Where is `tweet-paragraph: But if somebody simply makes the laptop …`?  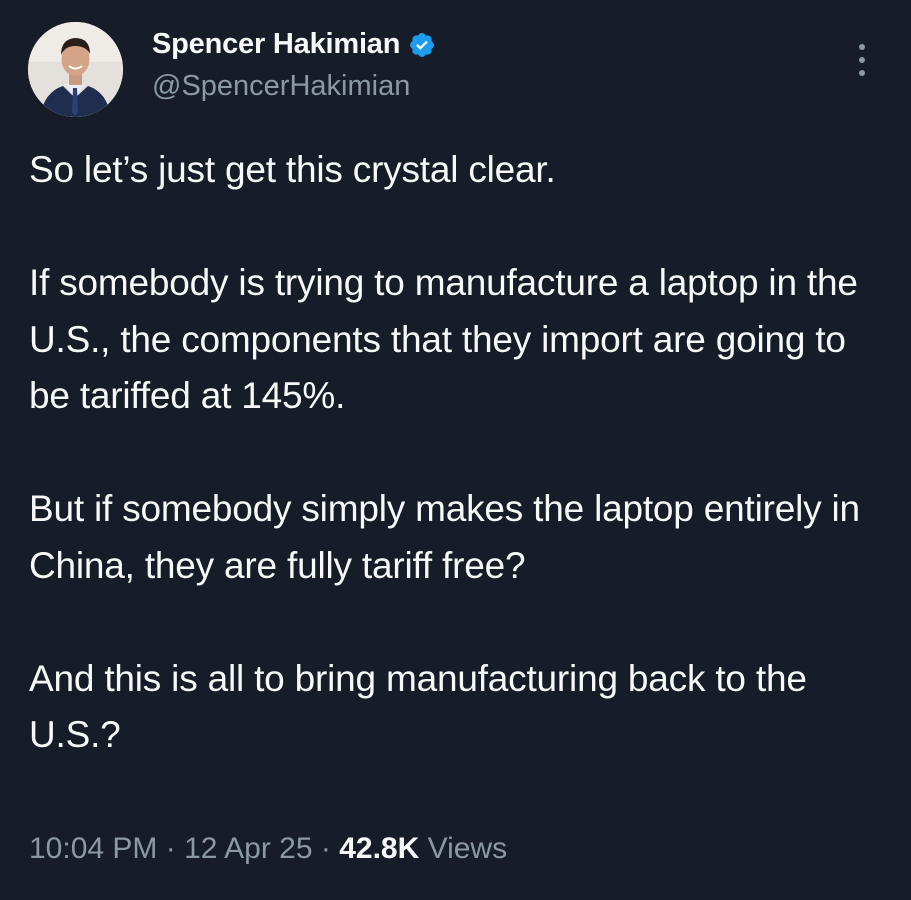 tweet-paragraph: But if somebody simply makes the laptop … is located at coordinates (444, 537).